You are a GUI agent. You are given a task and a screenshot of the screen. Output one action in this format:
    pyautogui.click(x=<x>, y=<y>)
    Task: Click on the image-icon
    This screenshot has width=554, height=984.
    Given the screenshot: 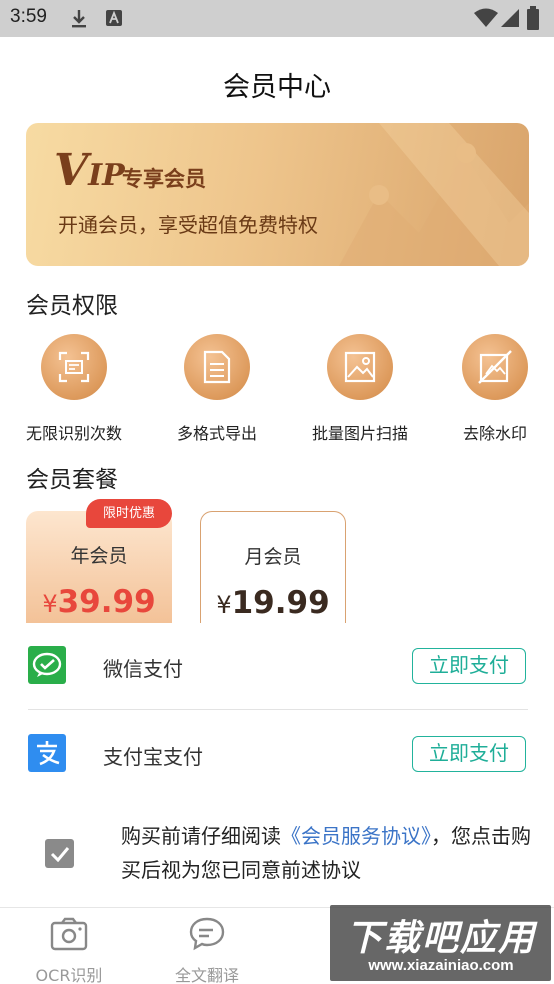 What is the action you would take?
    pyautogui.click(x=360, y=367)
    